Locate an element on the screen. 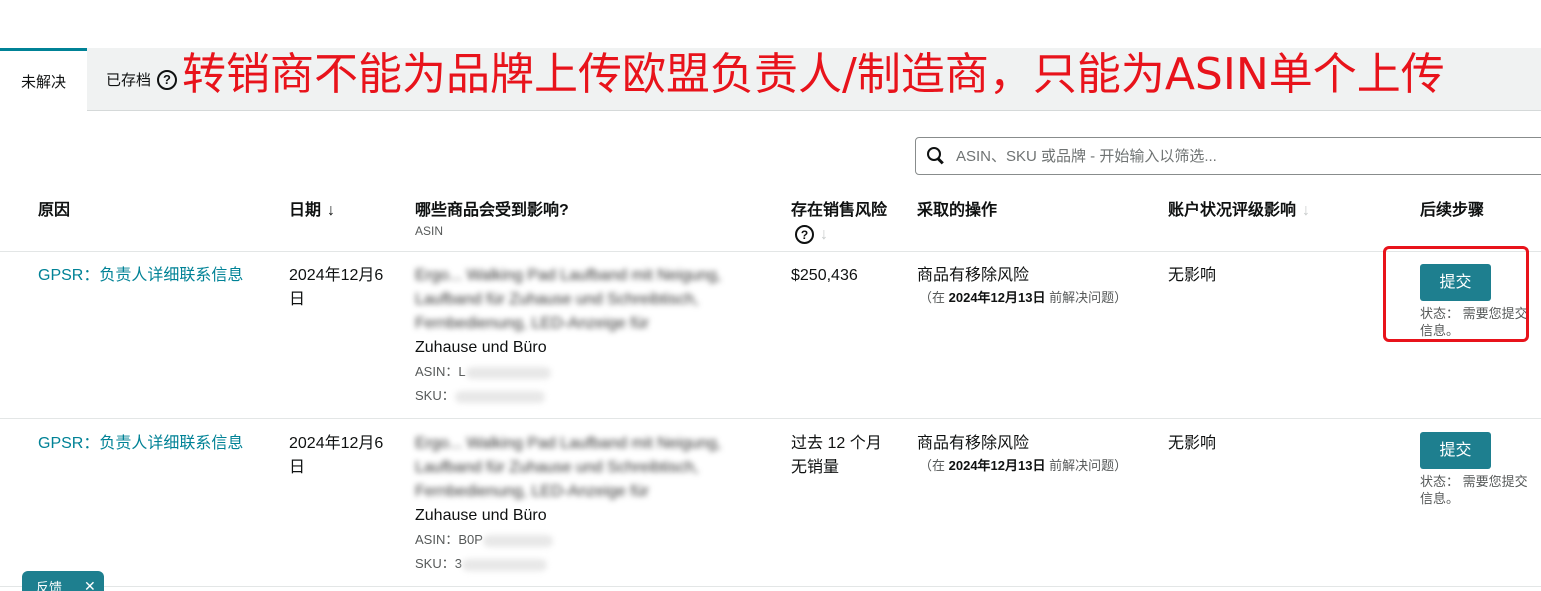 Image resolution: width=1541 pixels, height=591 pixels. column-header-affected-label: 哪些商品会受到影响? is located at coordinates (492, 210).